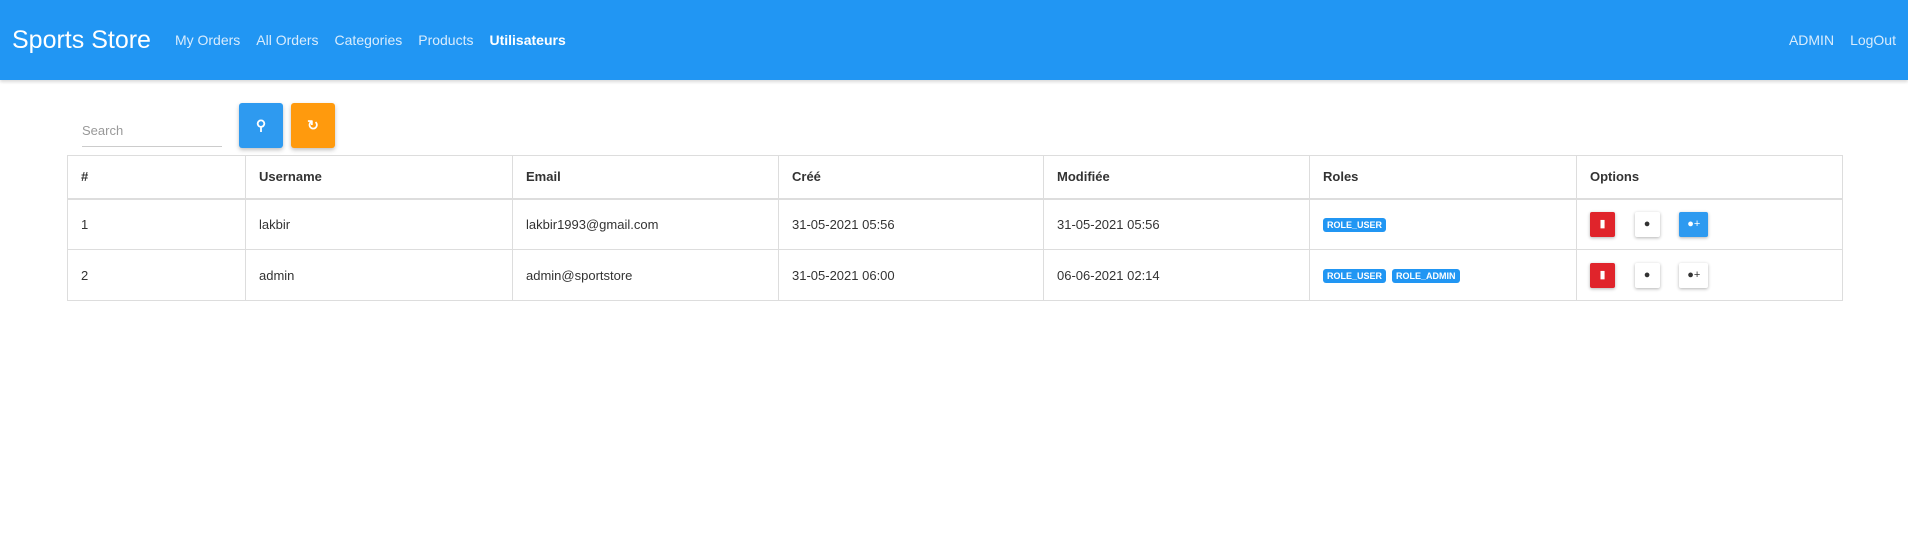 The image size is (1908, 534). What do you see at coordinates (1176, 224) in the screenshot?
I see `cell-modified: 31-05-2021 05:56` at bounding box center [1176, 224].